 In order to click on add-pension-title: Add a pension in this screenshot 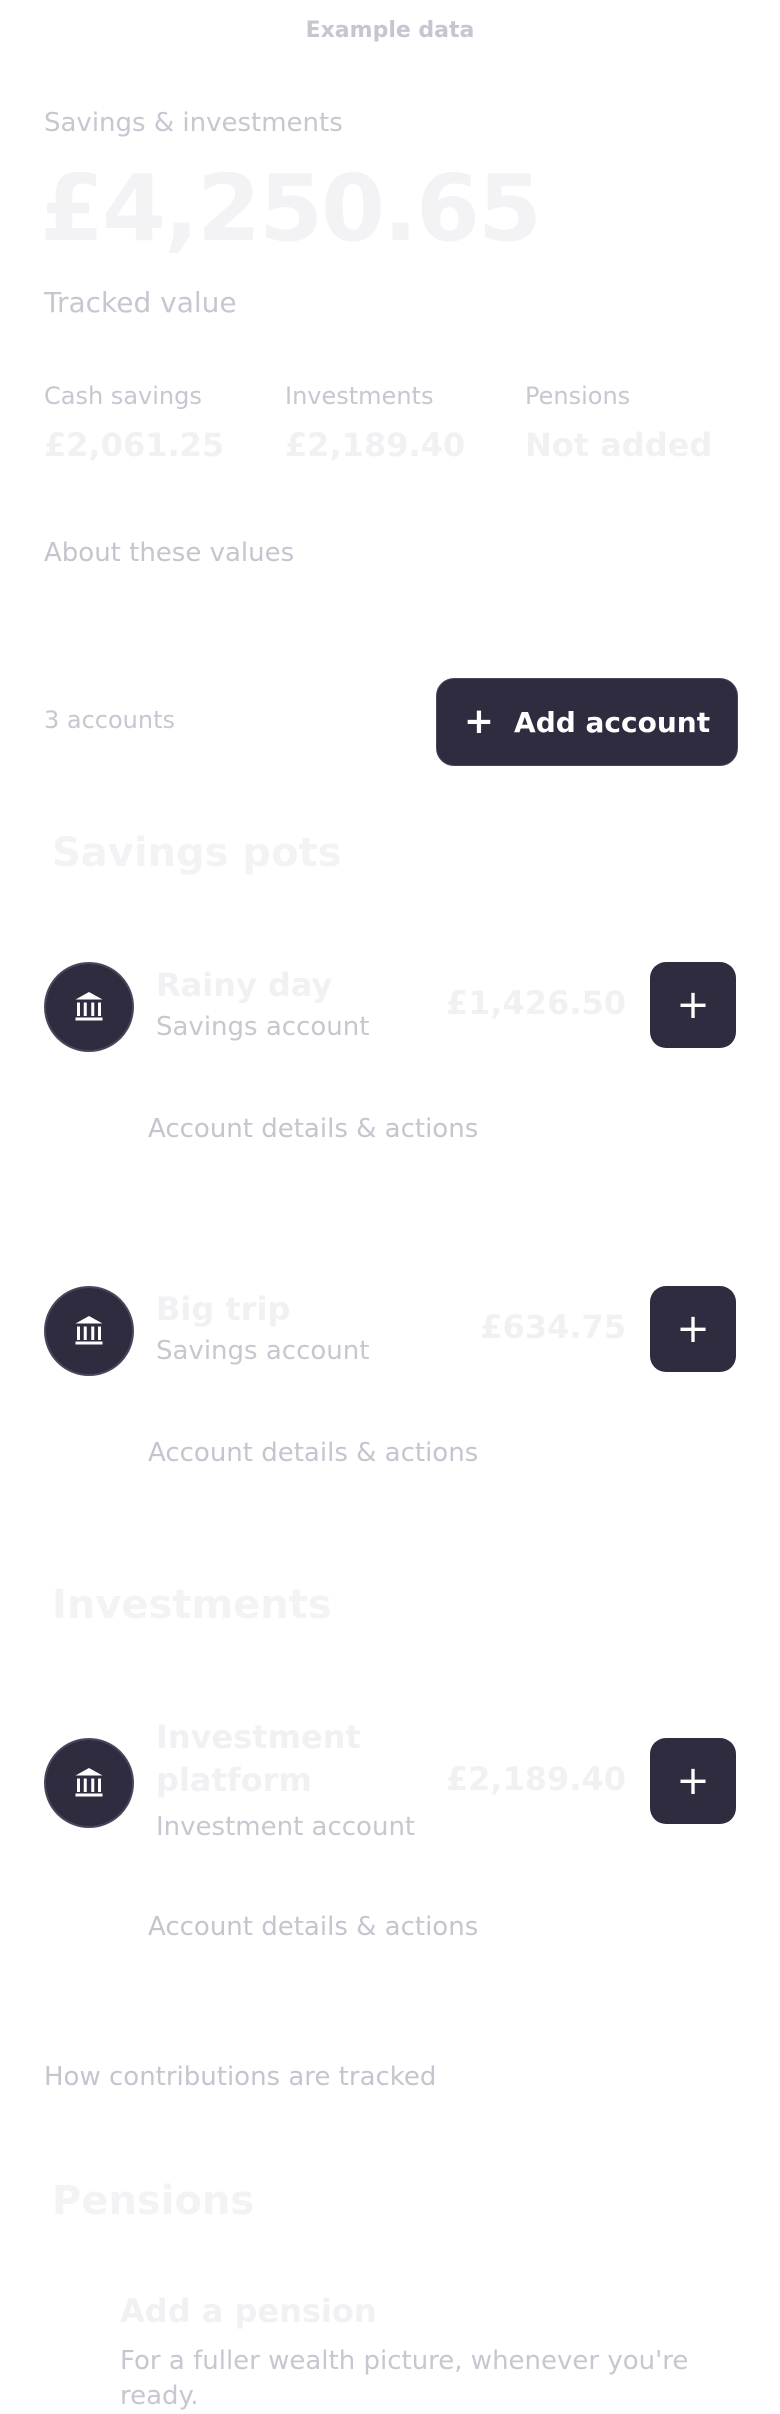, I will do `click(248, 2311)`.